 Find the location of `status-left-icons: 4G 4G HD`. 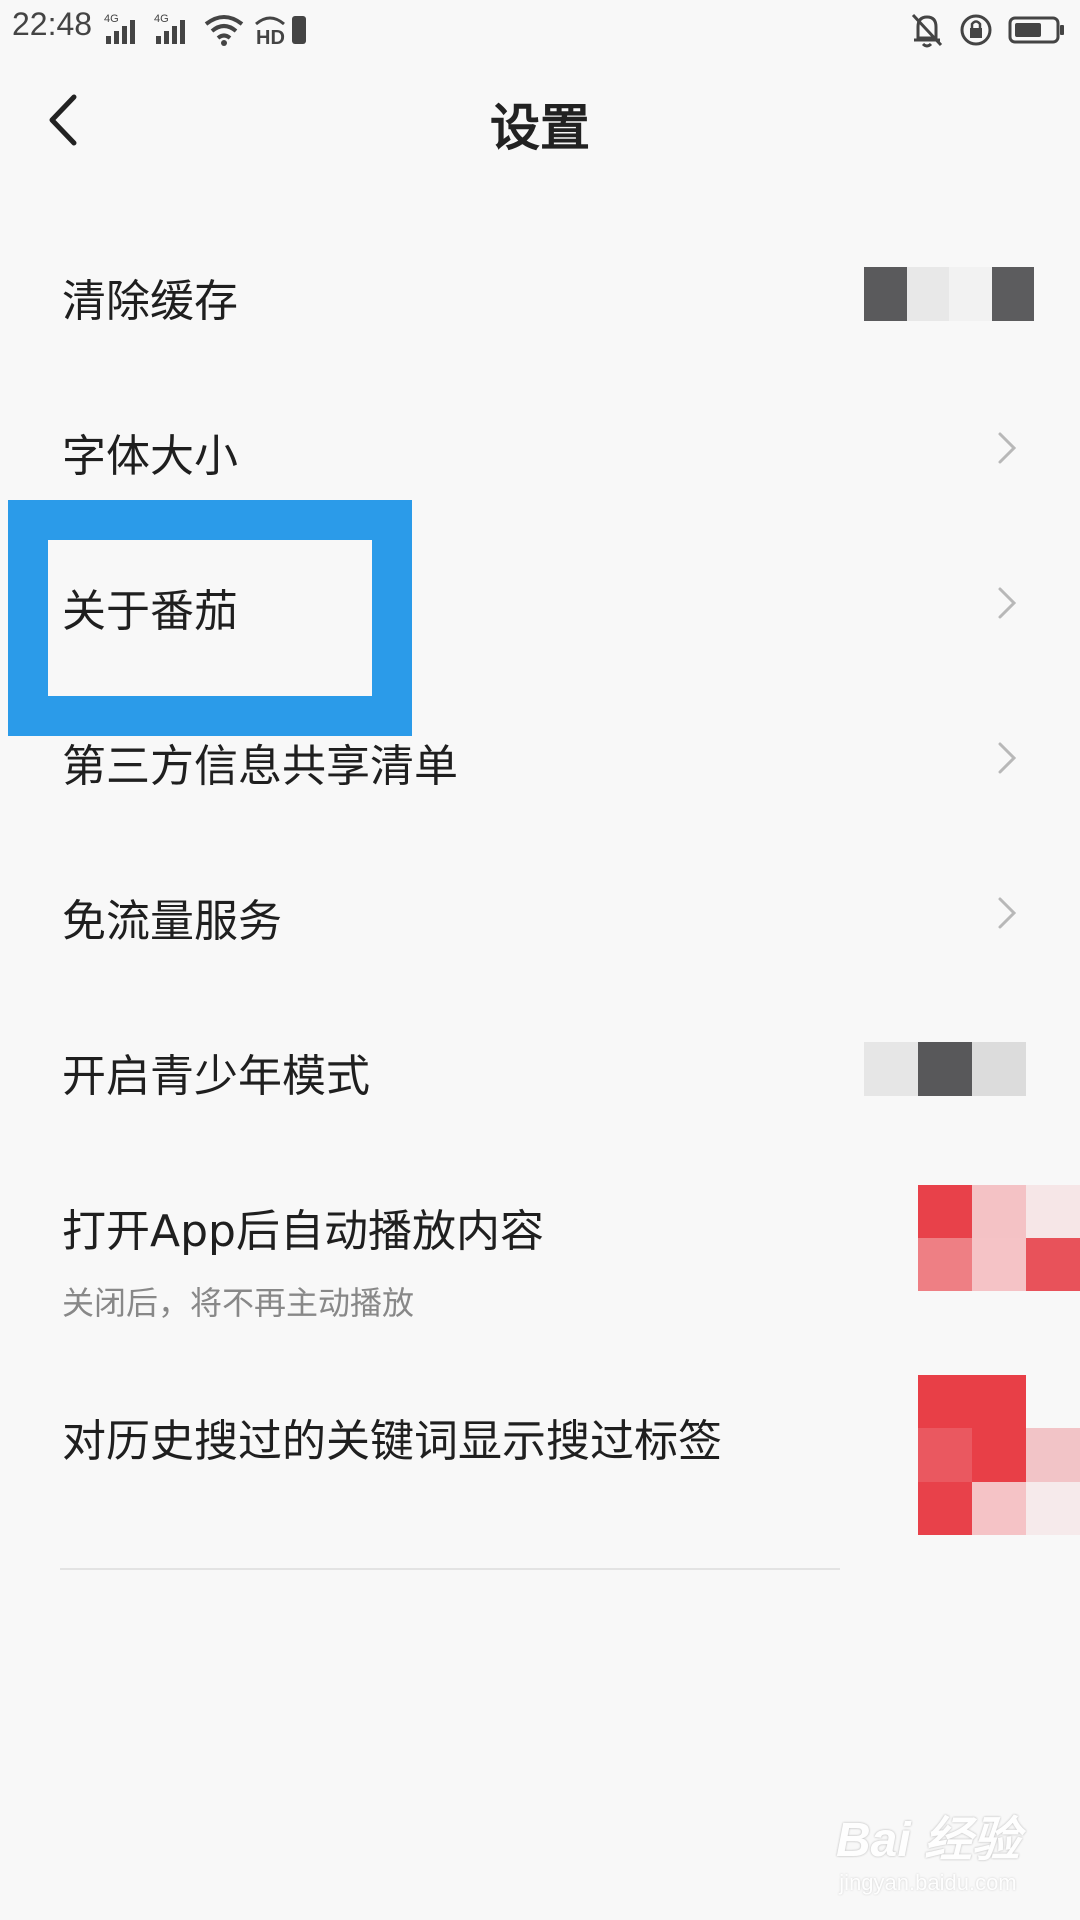

status-left-icons: 4G 4G HD is located at coordinates (206, 28).